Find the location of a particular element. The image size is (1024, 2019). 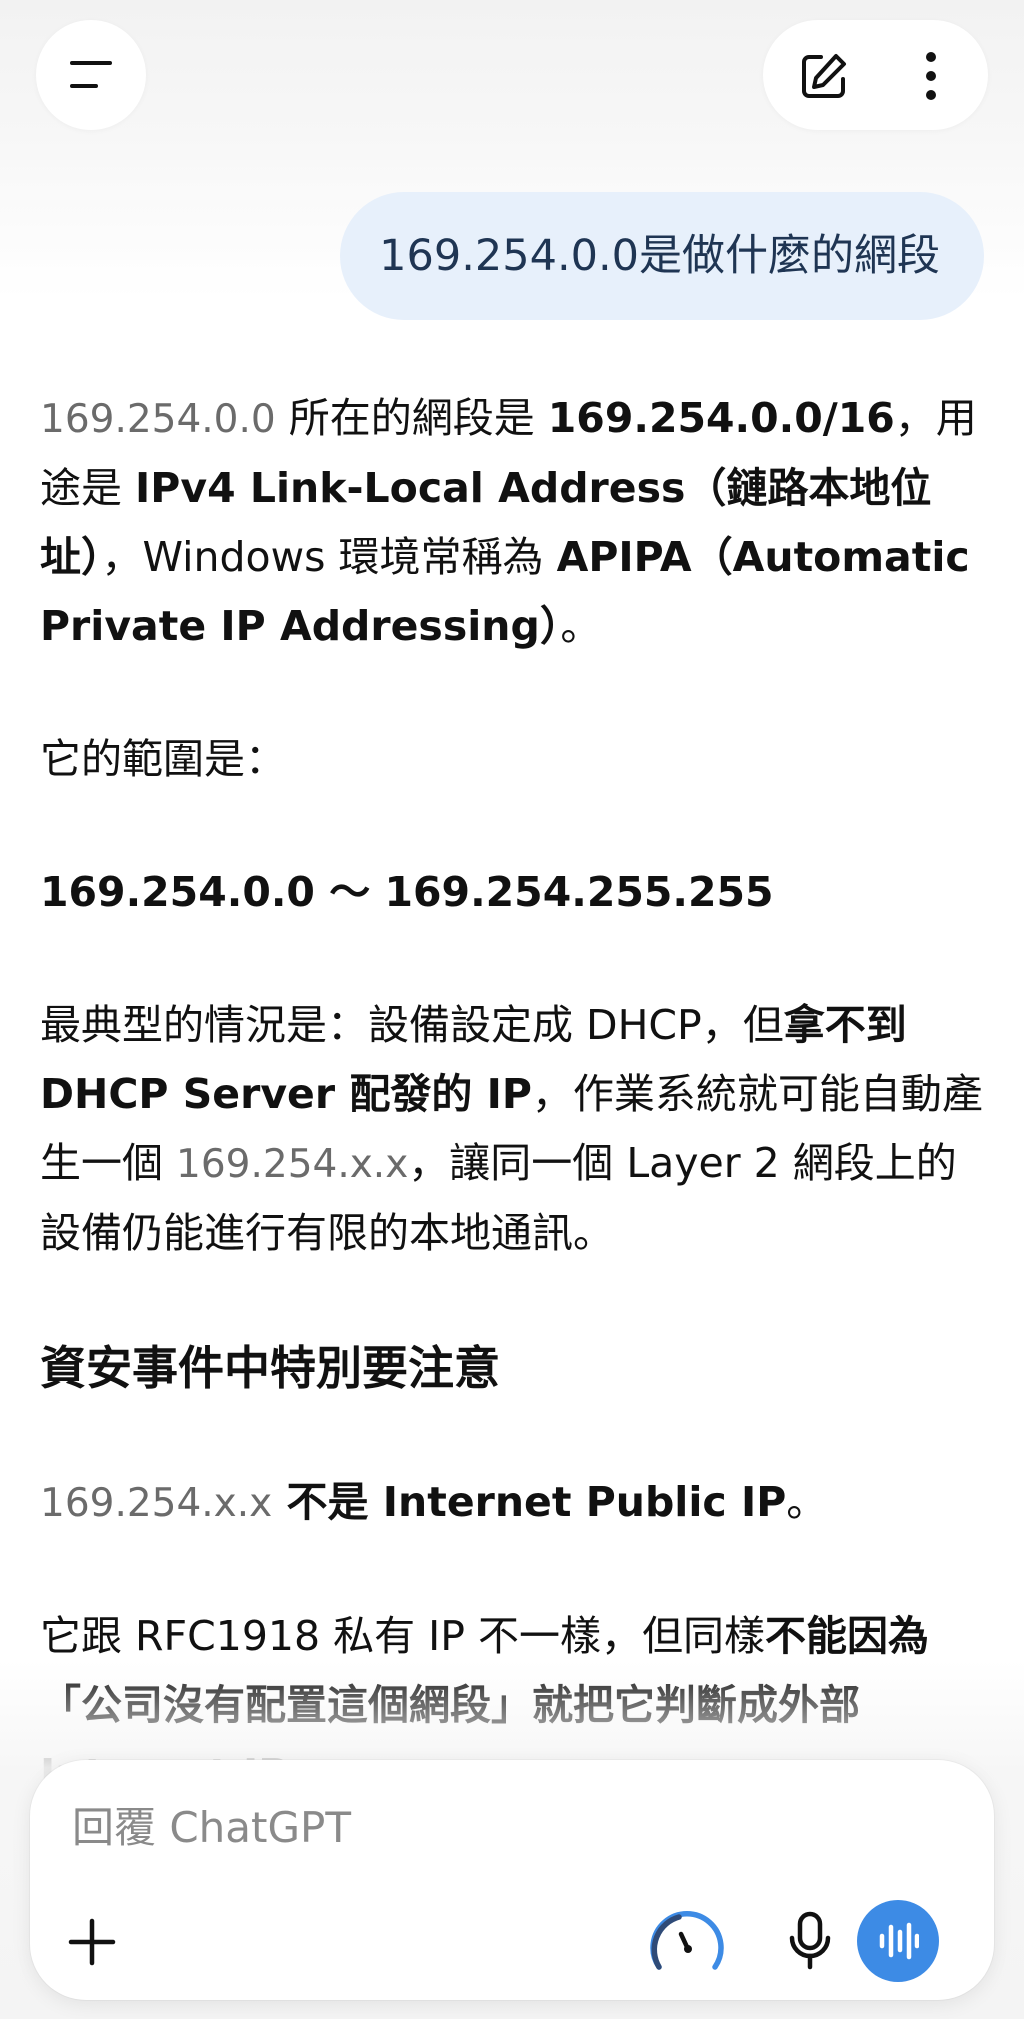

hamburger-menu-icon is located at coordinates (91, 74).